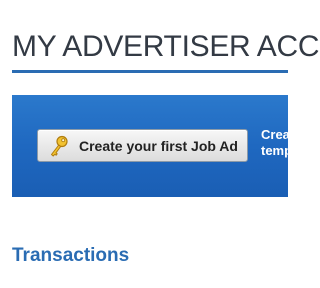  Describe the element at coordinates (166, 46) in the screenshot. I see `page-title: MY ADVERTISER ACC` at that location.